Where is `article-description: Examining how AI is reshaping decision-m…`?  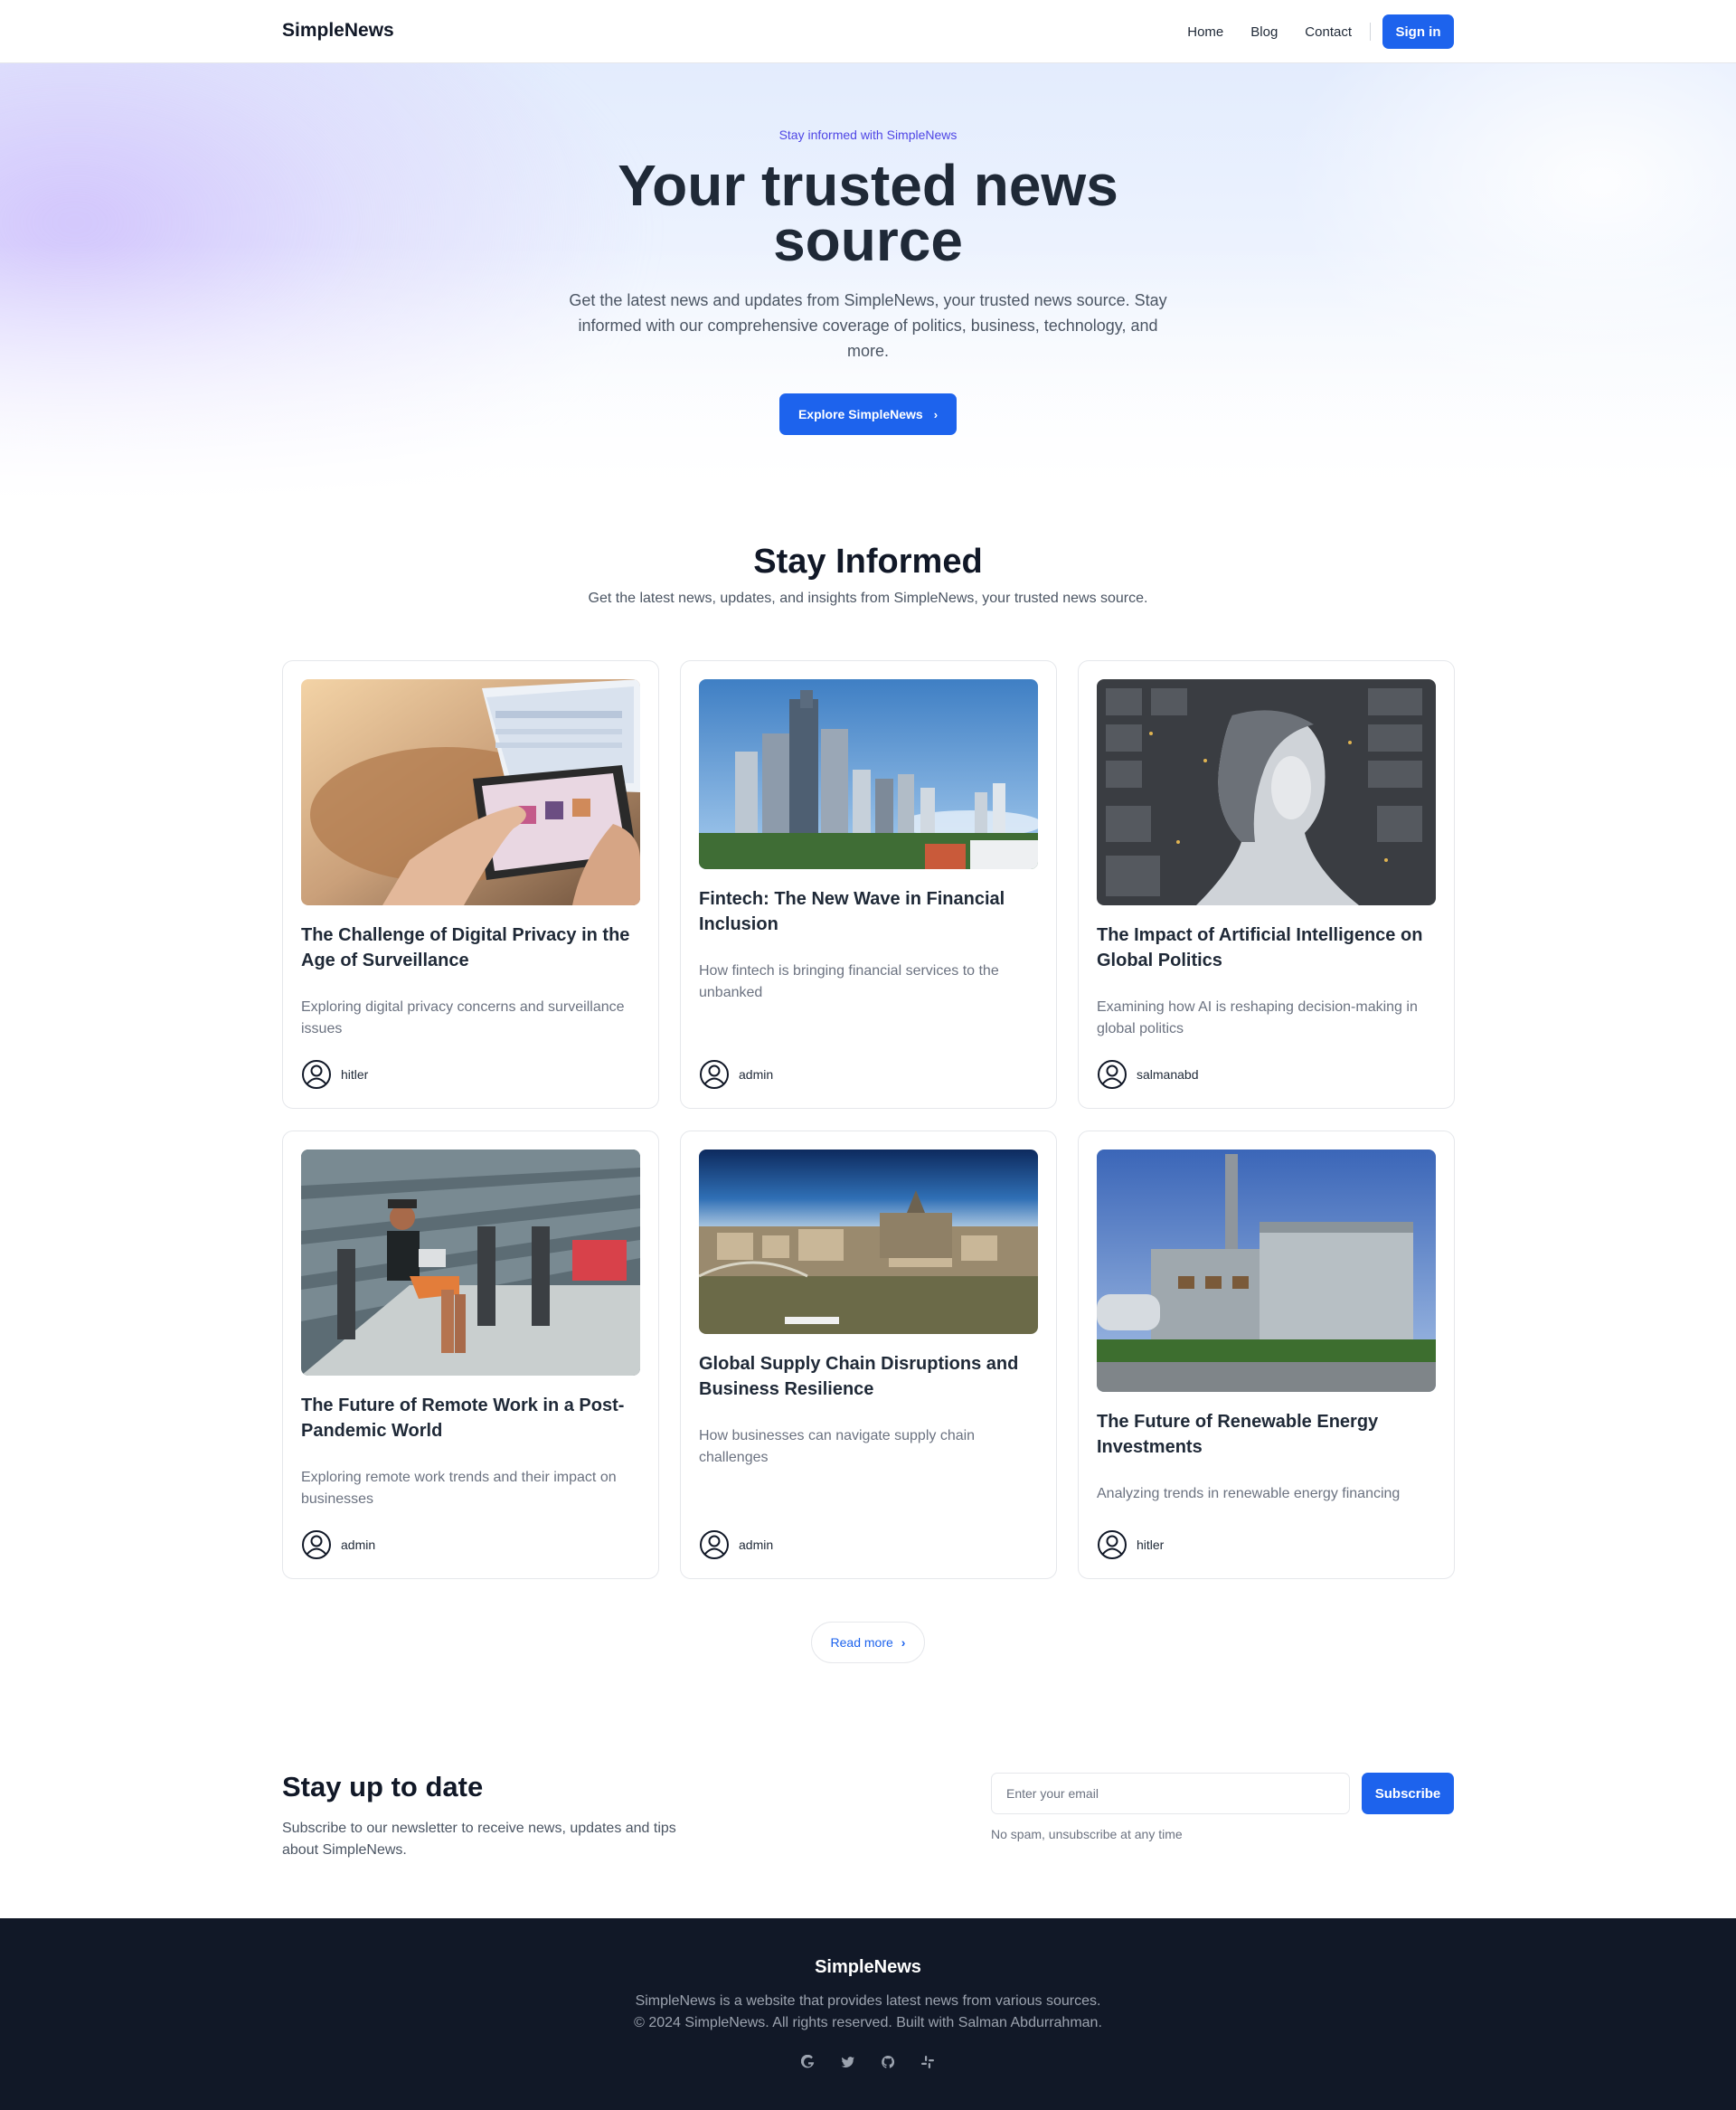
article-description: Examining how AI is reshaping decision-m… is located at coordinates (1257, 1017).